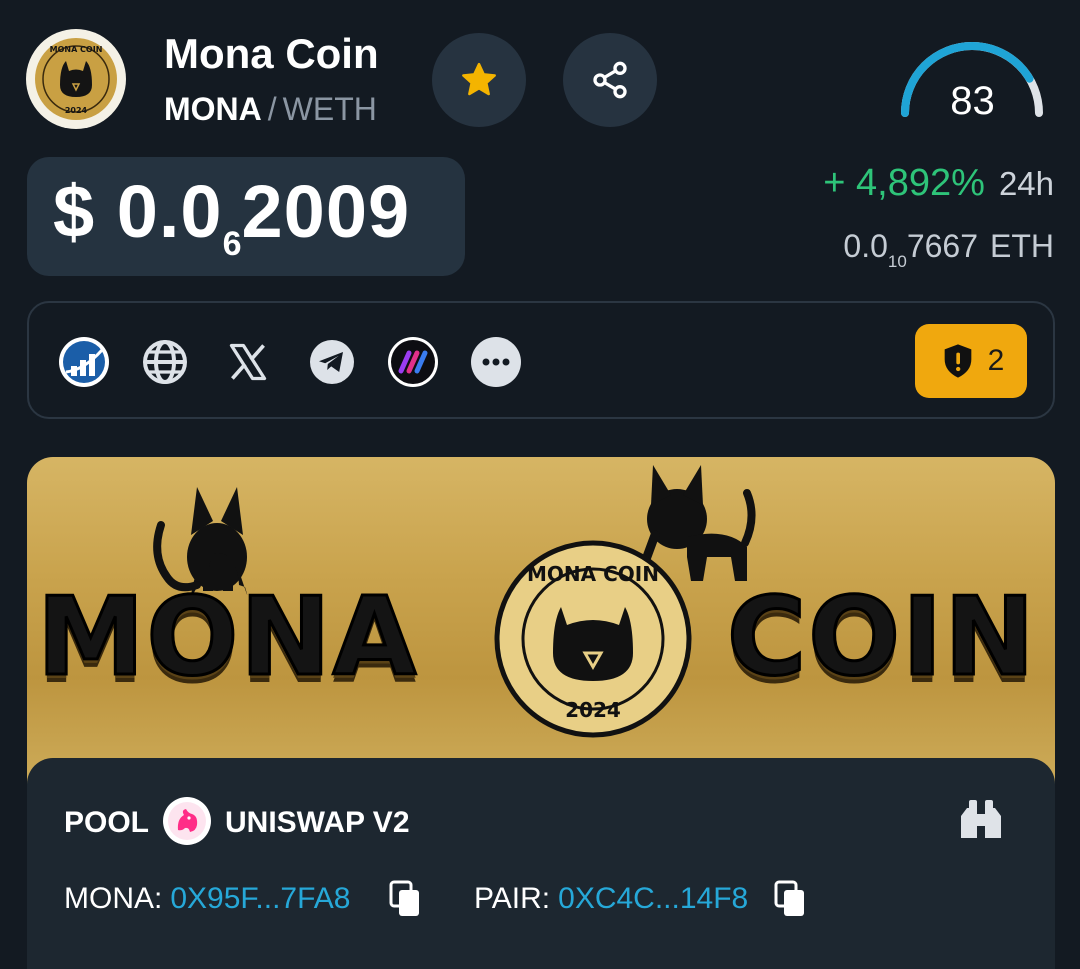  What do you see at coordinates (406, 899) in the screenshot?
I see `copy-token-address-icon` at bounding box center [406, 899].